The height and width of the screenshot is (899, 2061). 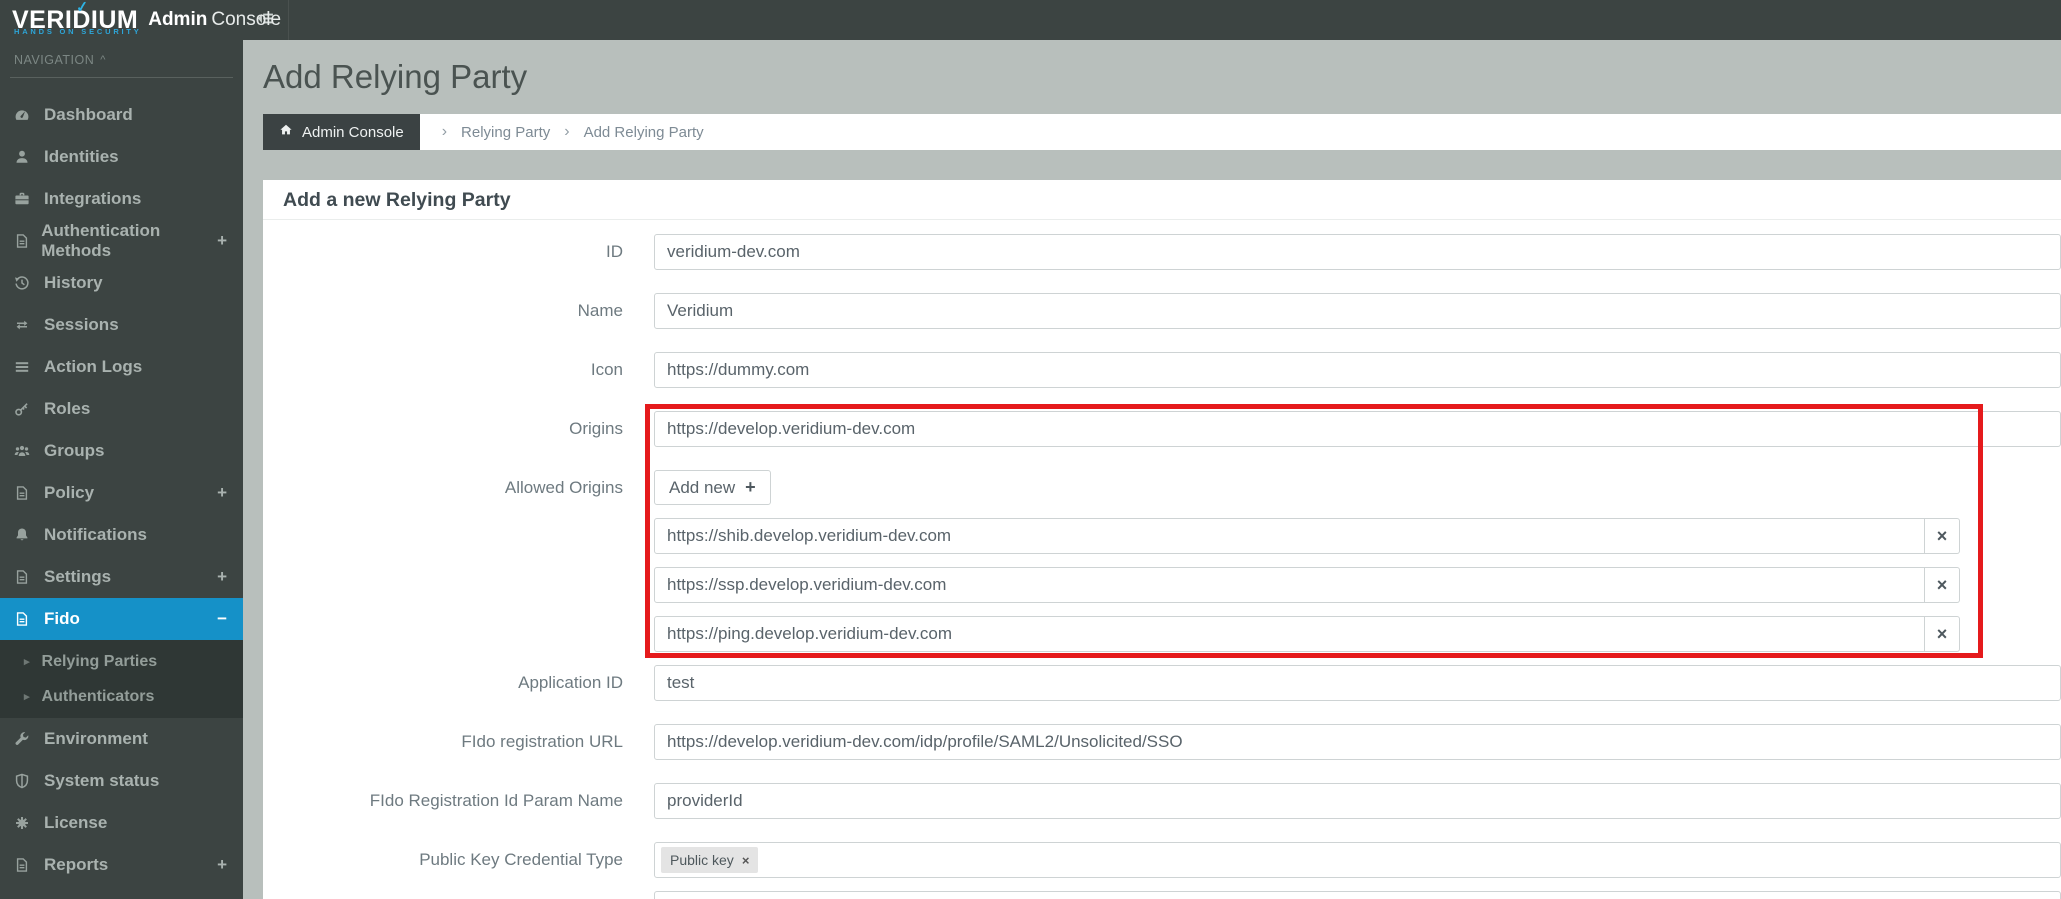 I want to click on sidebar-item-sessions: Sessions, so click(x=121, y=325).